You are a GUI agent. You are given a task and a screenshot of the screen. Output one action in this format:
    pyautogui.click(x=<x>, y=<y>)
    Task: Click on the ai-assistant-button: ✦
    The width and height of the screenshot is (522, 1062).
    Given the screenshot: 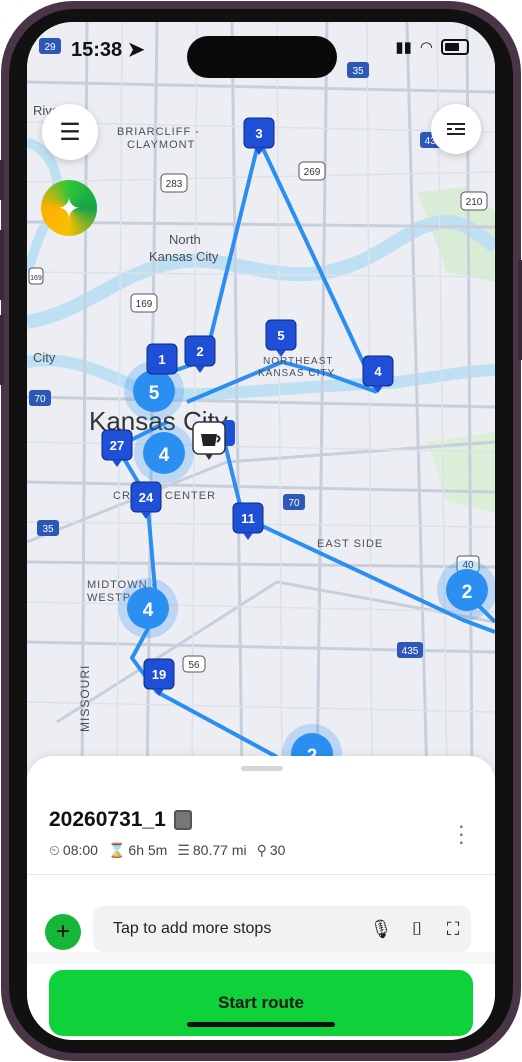 What is the action you would take?
    pyautogui.click(x=69, y=208)
    